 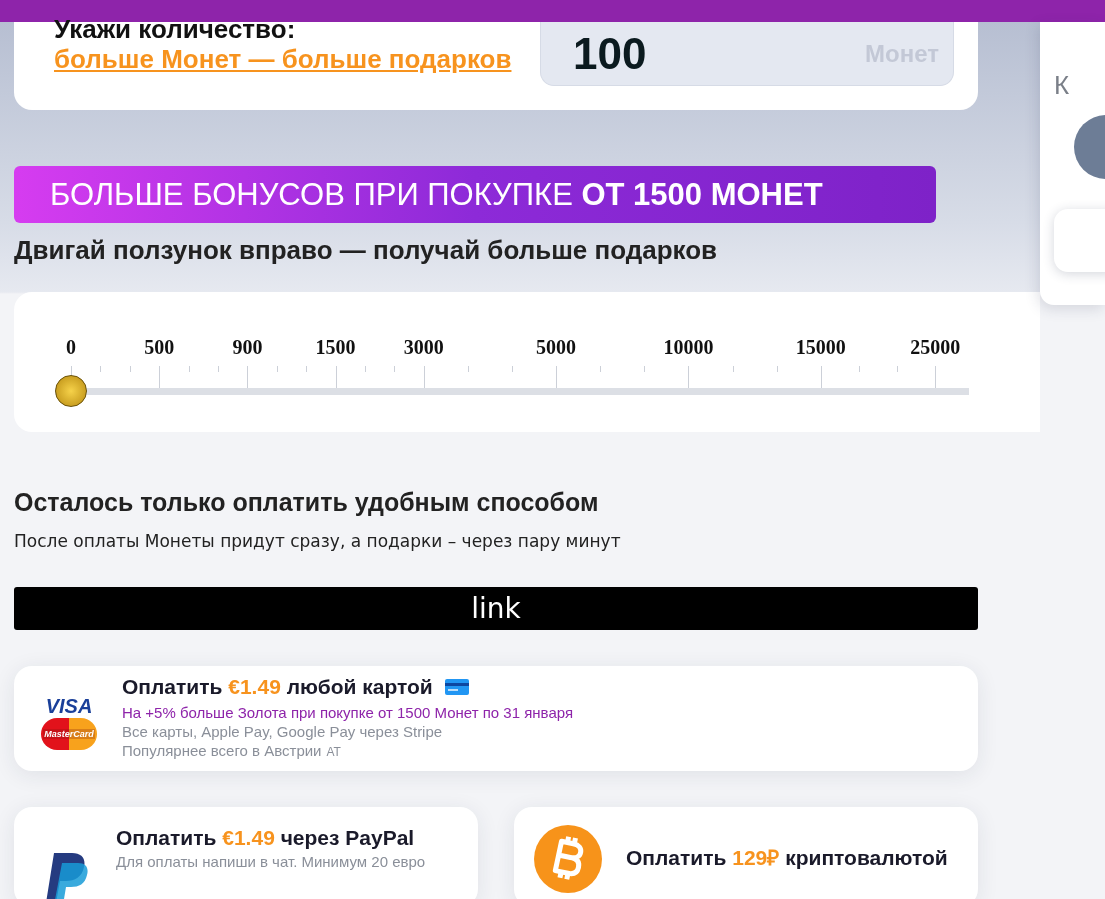 I want to click on tick-label: 3000, so click(x=423, y=347).